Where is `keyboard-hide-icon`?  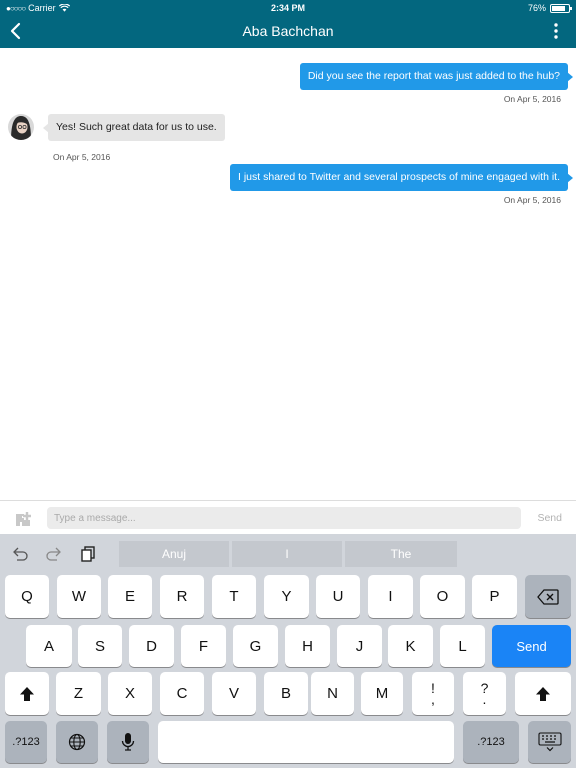 keyboard-hide-icon is located at coordinates (549, 742).